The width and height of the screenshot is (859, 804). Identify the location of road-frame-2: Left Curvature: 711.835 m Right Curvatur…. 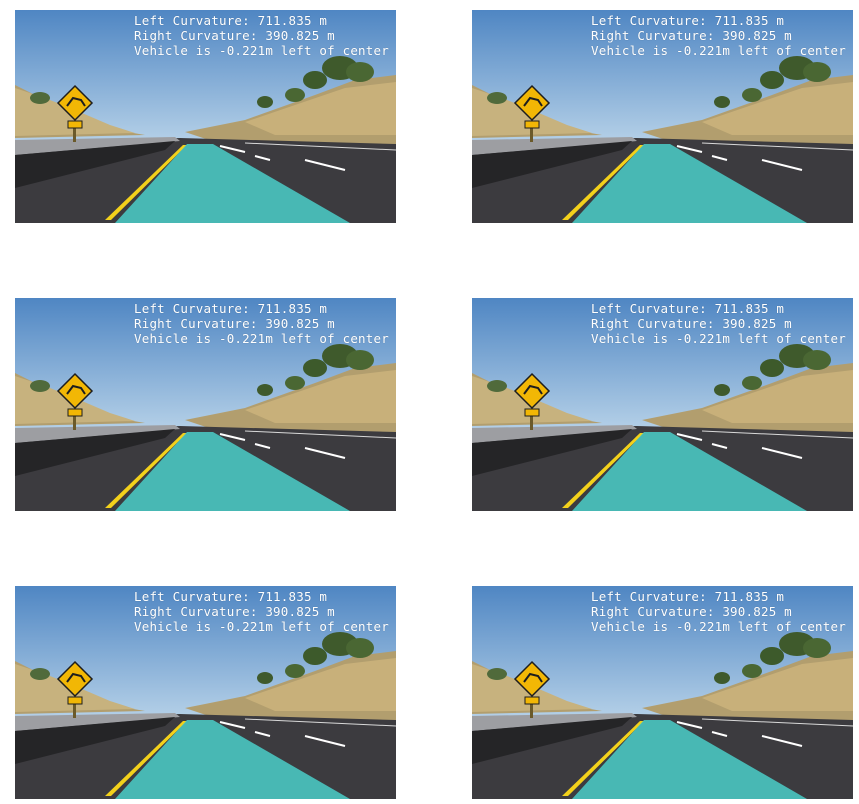
(662, 116).